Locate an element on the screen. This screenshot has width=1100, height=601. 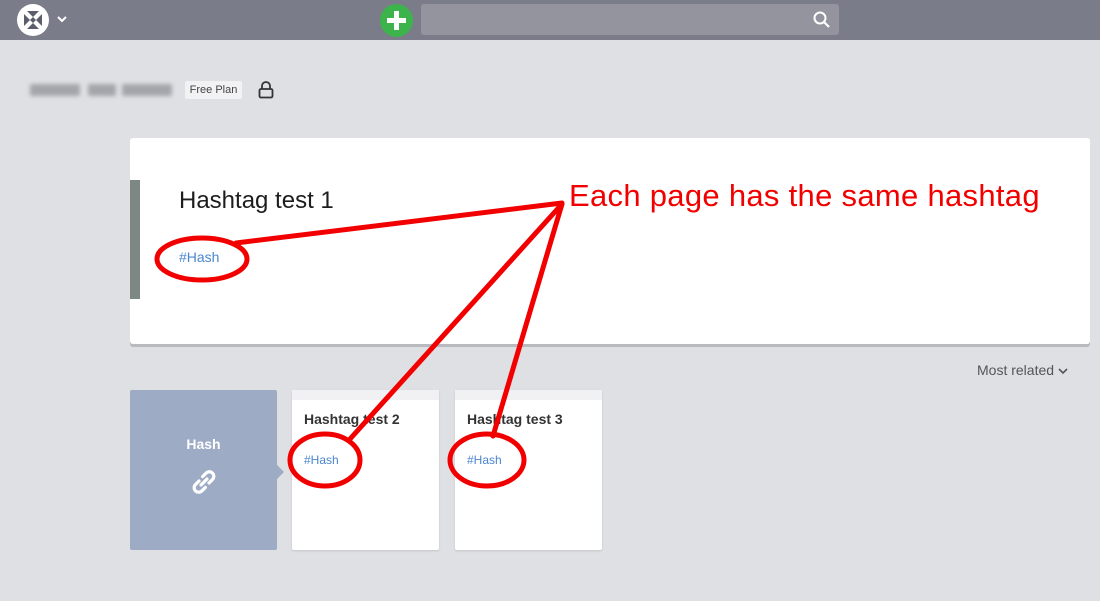
annotation-text: Each page has the same hashtag is located at coordinates (804, 195).